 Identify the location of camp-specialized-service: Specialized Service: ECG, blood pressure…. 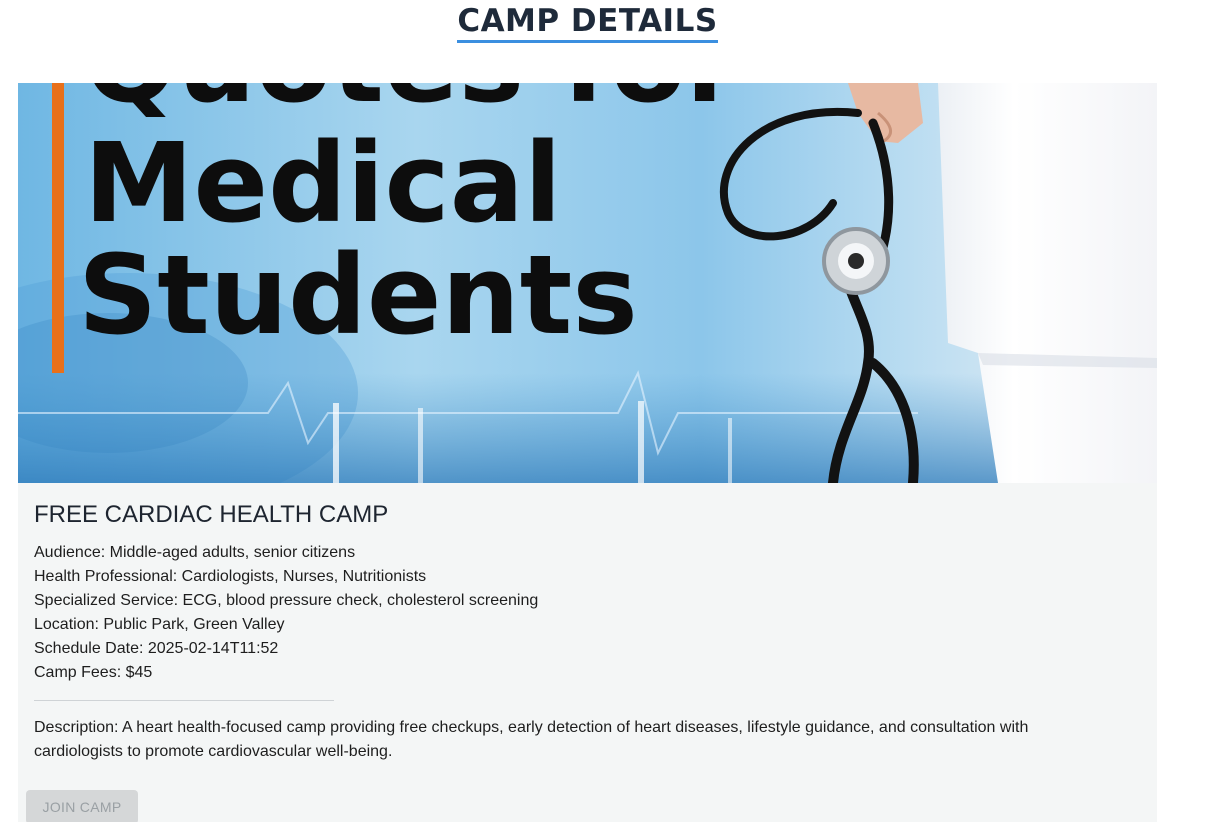
(286, 600).